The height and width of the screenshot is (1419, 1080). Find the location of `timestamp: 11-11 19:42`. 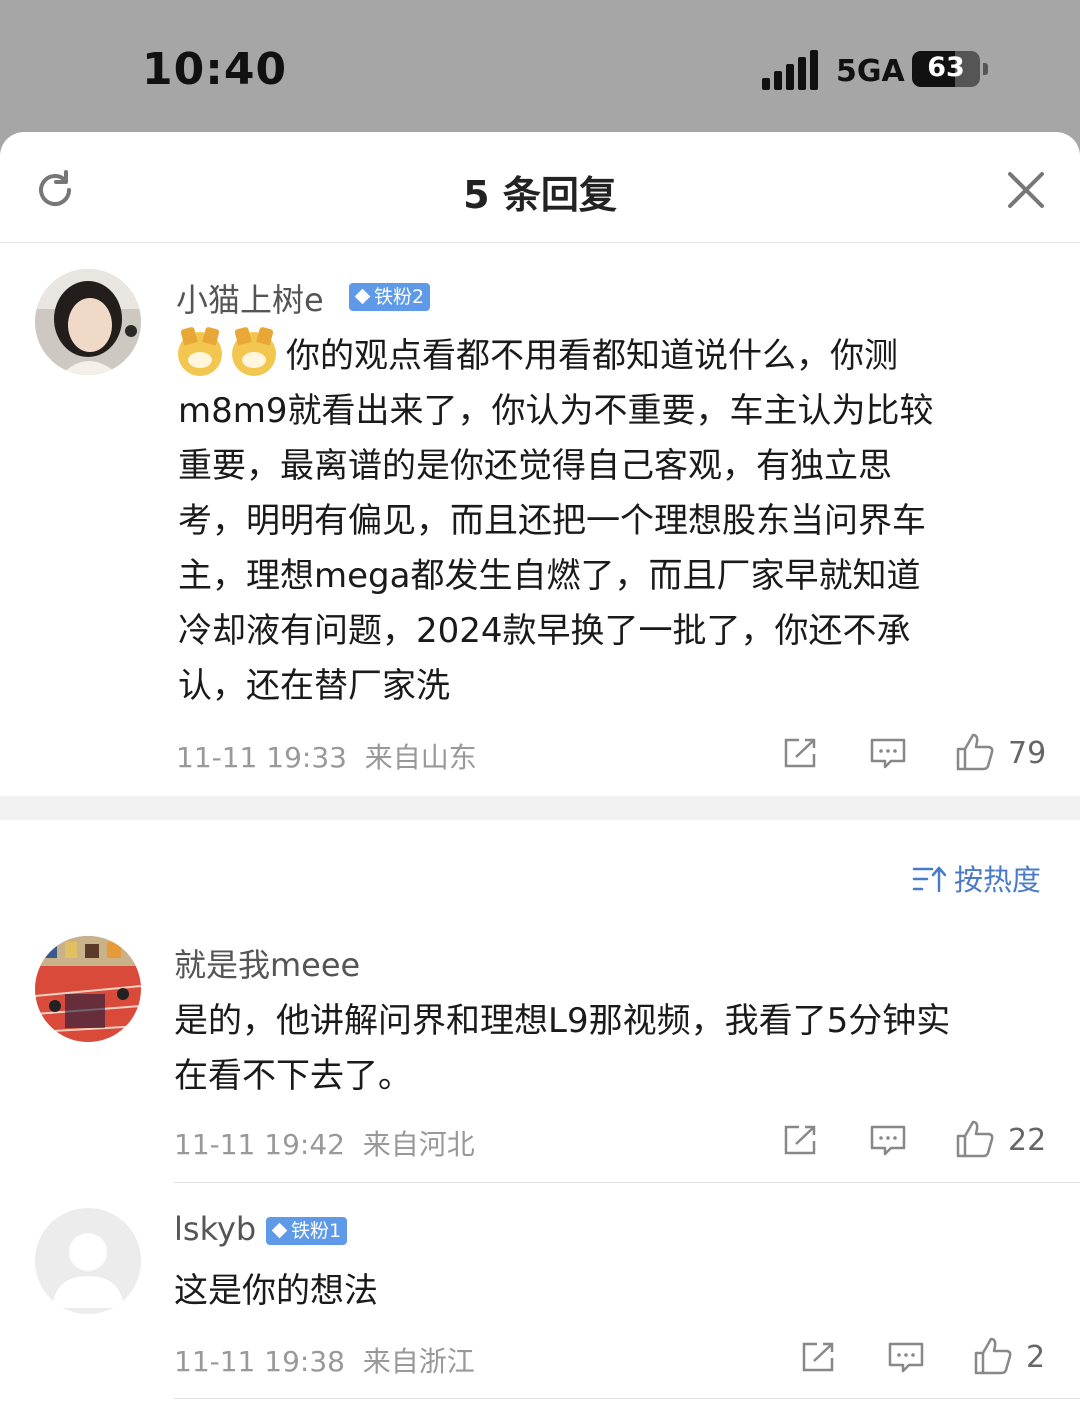

timestamp: 11-11 19:42 is located at coordinates (259, 1144).